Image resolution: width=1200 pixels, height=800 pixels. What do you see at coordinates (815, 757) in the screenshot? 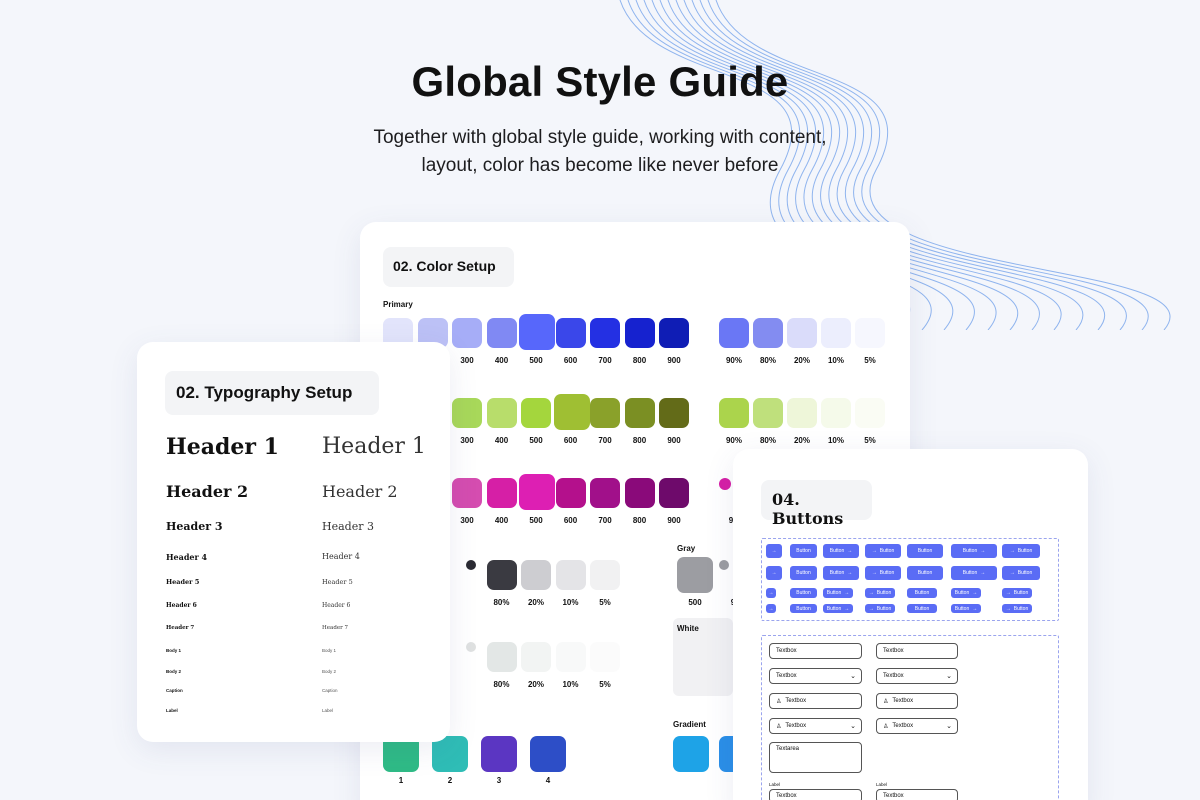
I see `textarea-field: Textarea` at bounding box center [815, 757].